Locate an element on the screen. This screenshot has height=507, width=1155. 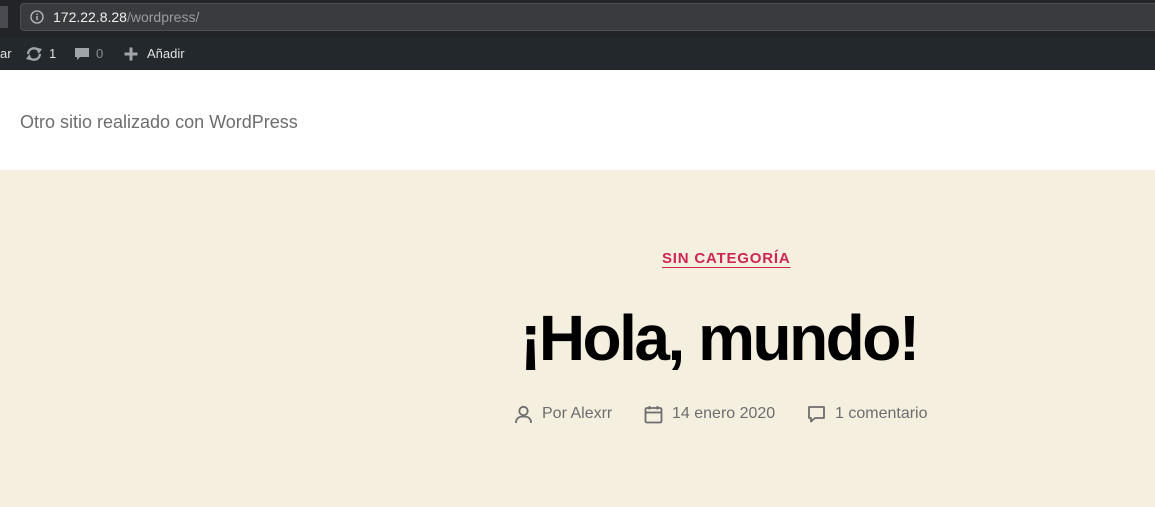
comments-icon is located at coordinates (82, 53).